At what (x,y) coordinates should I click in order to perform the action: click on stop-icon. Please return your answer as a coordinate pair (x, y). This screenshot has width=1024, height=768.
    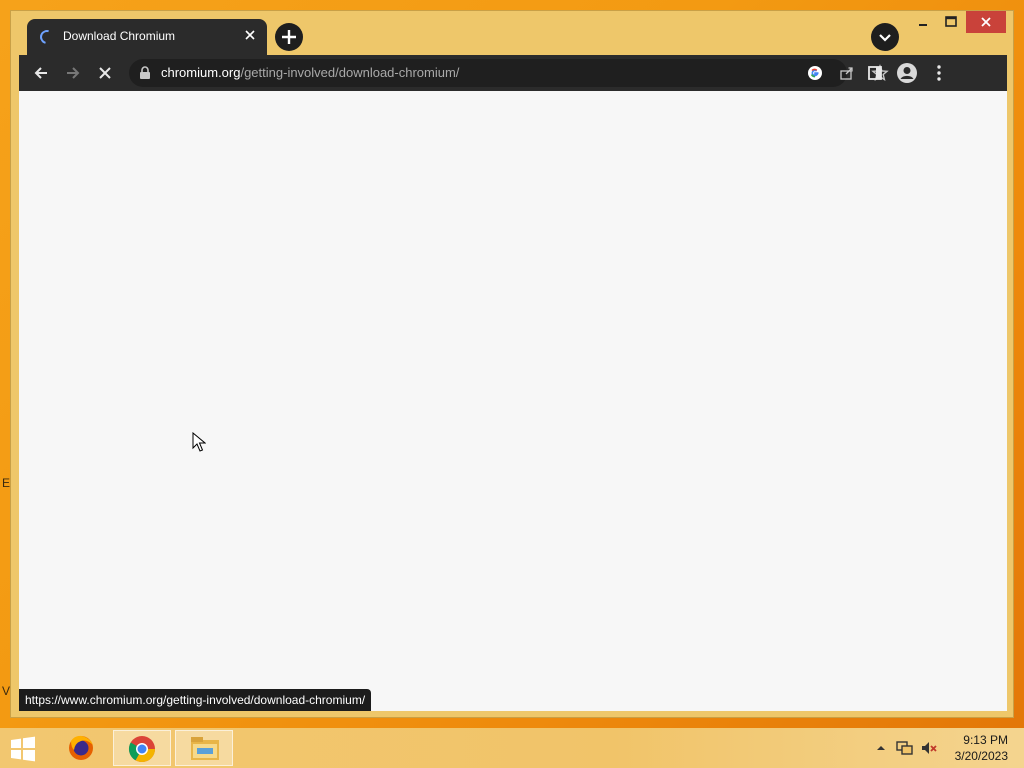
    Looking at the image, I should click on (105, 73).